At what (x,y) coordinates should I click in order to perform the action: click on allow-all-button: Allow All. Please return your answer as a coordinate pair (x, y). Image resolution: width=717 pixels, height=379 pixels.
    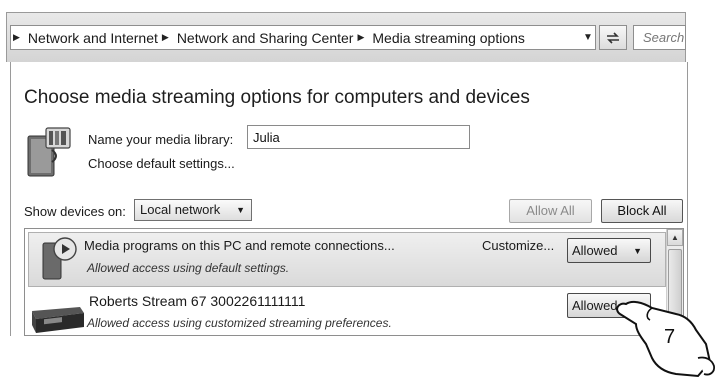
    Looking at the image, I should click on (550, 211).